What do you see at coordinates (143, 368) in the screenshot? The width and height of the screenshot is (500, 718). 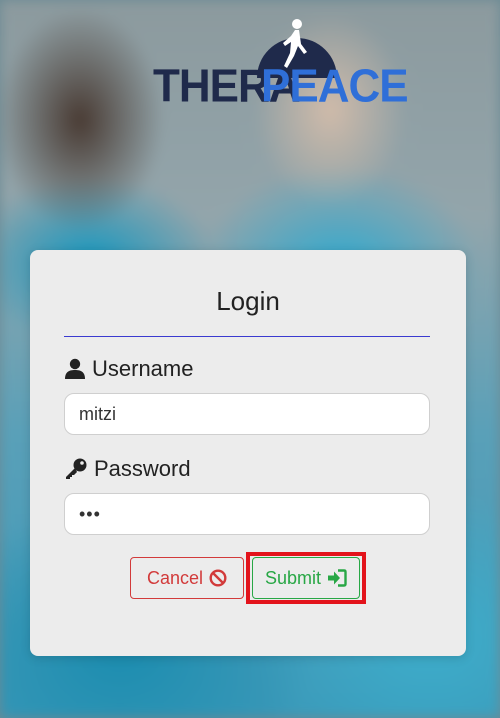 I see `username-label-text: Username` at bounding box center [143, 368].